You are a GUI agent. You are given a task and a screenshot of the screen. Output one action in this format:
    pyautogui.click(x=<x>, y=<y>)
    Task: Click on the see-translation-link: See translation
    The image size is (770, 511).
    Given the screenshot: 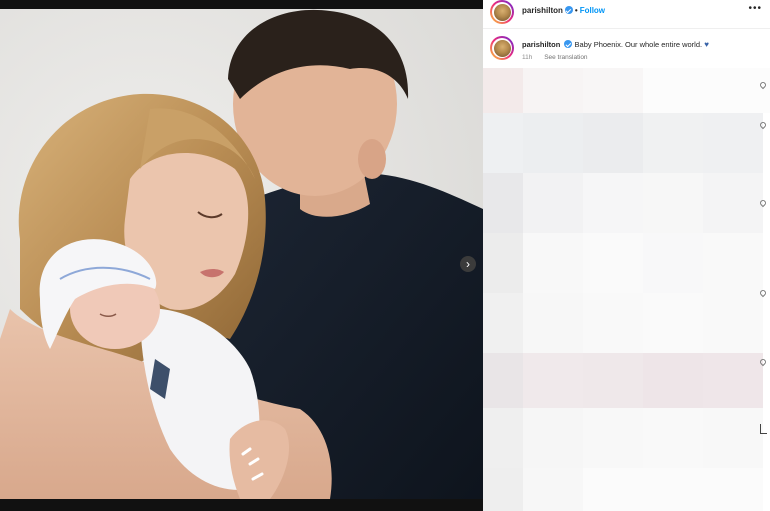 What is the action you would take?
    pyautogui.click(x=565, y=57)
    